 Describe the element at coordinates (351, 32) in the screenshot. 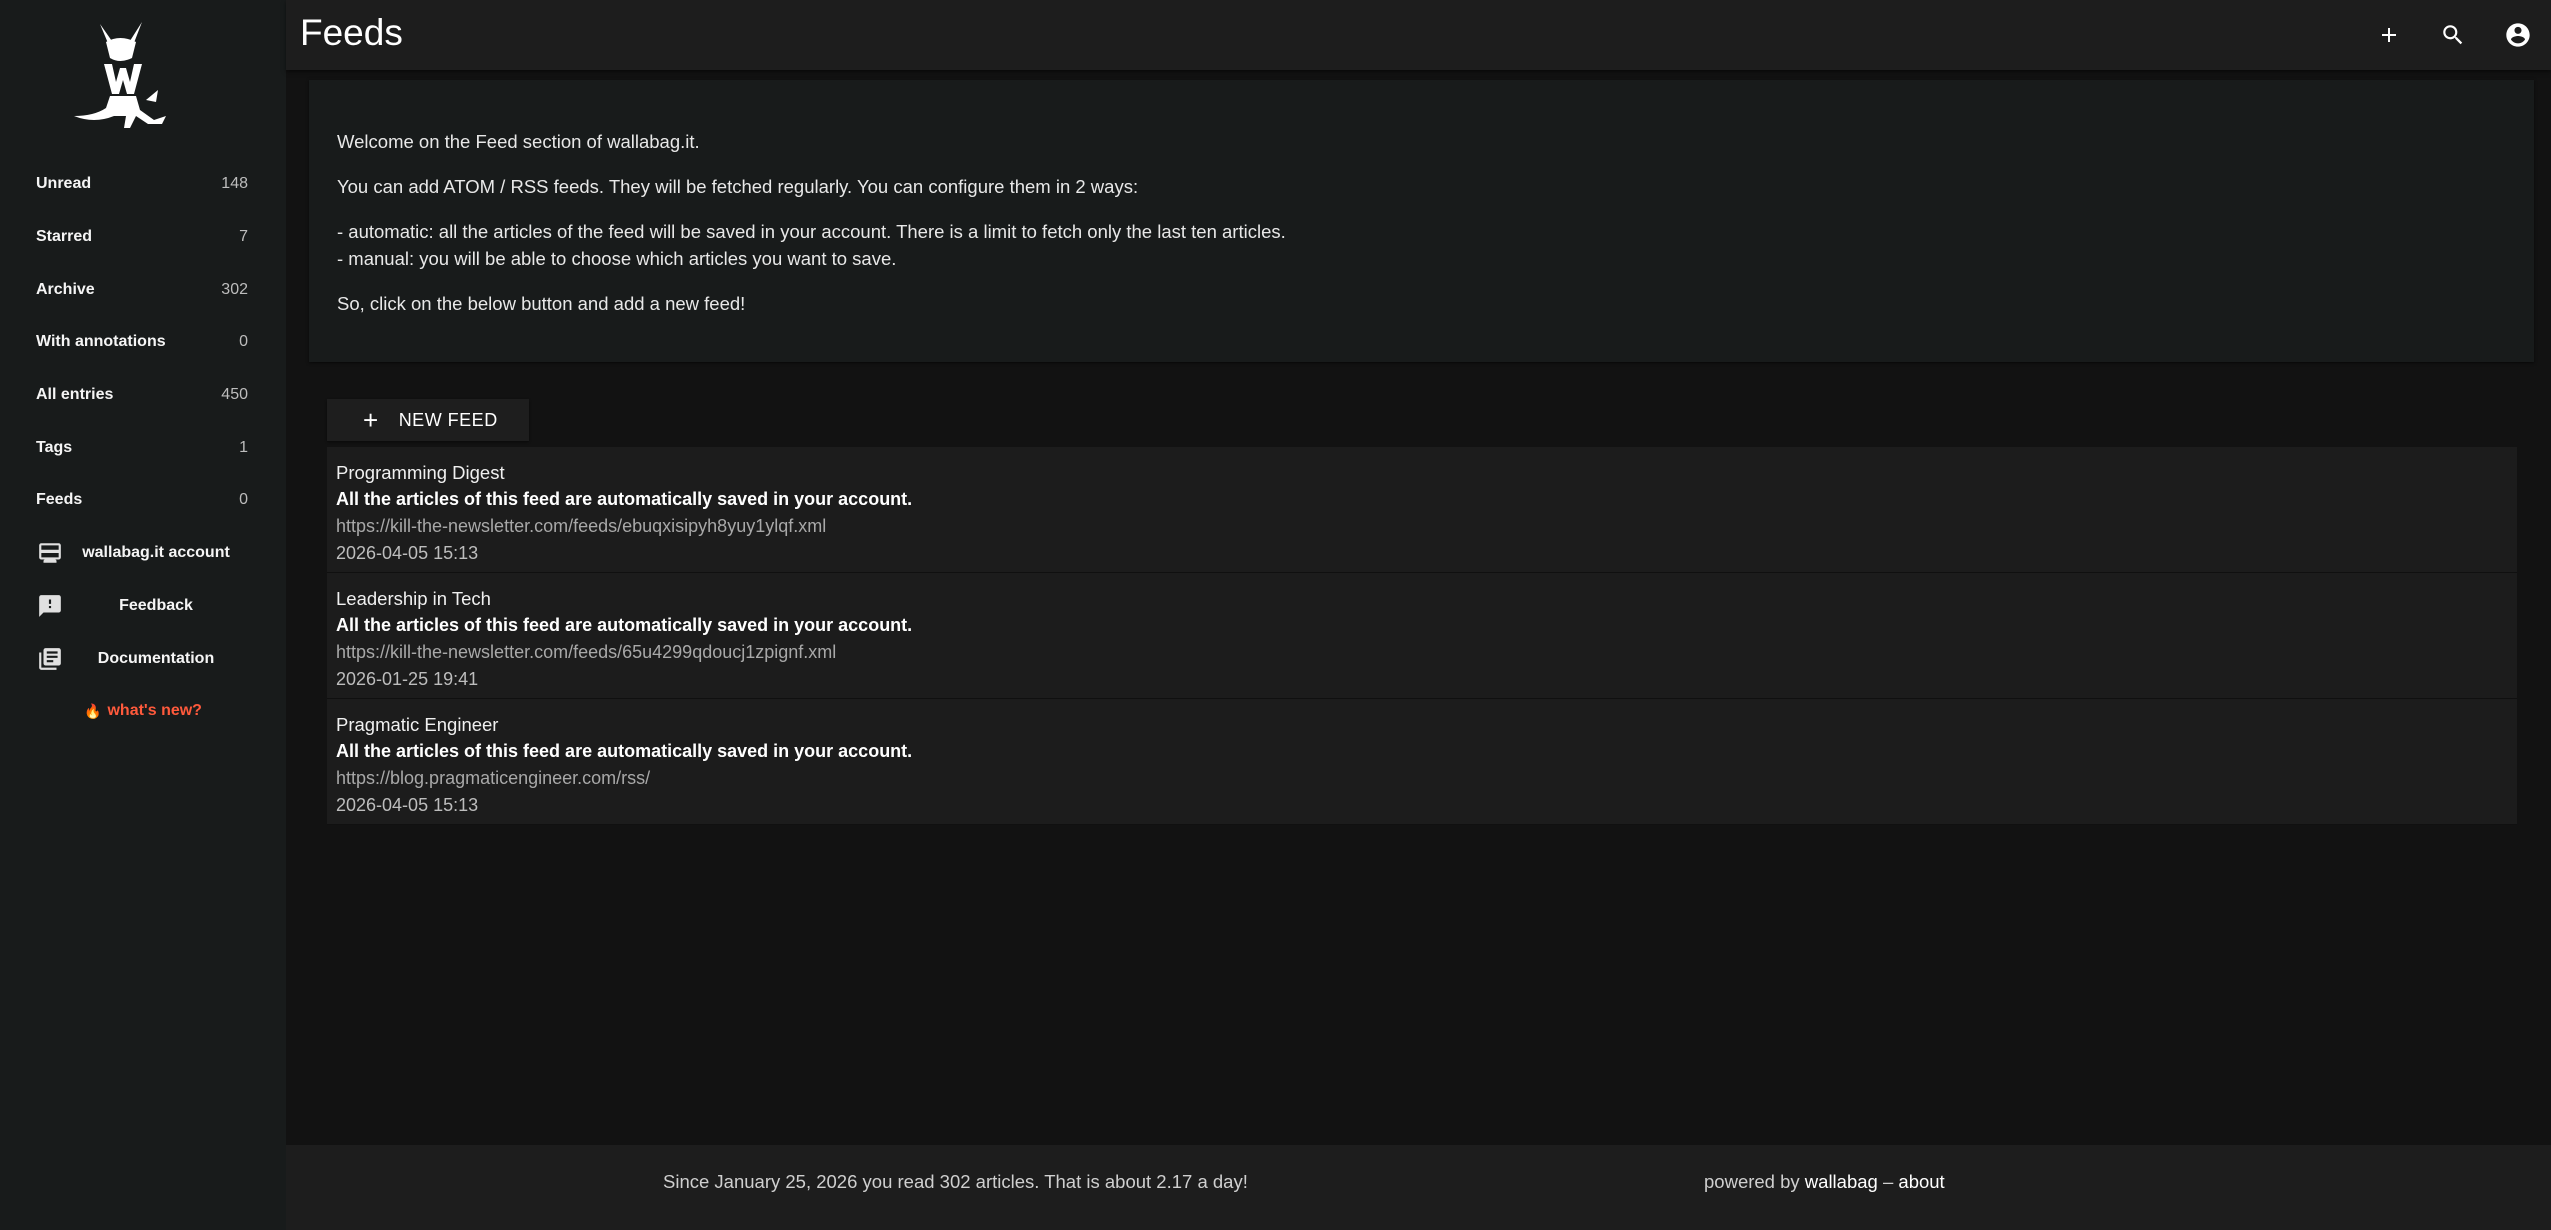

I see `page-title: Feeds` at that location.